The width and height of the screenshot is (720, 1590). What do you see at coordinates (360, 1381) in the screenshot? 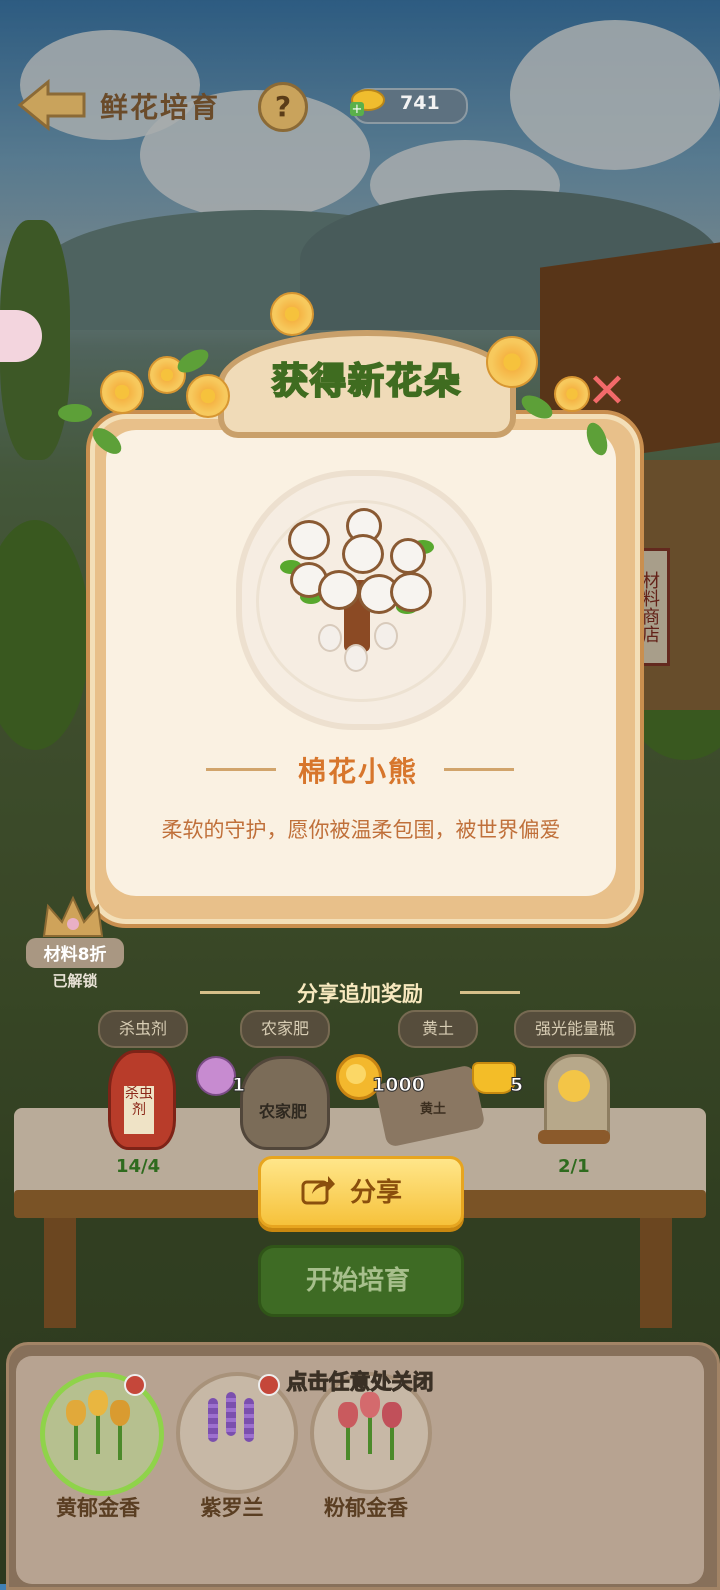
I see `close-hint: 点击任意处关闭` at bounding box center [360, 1381].